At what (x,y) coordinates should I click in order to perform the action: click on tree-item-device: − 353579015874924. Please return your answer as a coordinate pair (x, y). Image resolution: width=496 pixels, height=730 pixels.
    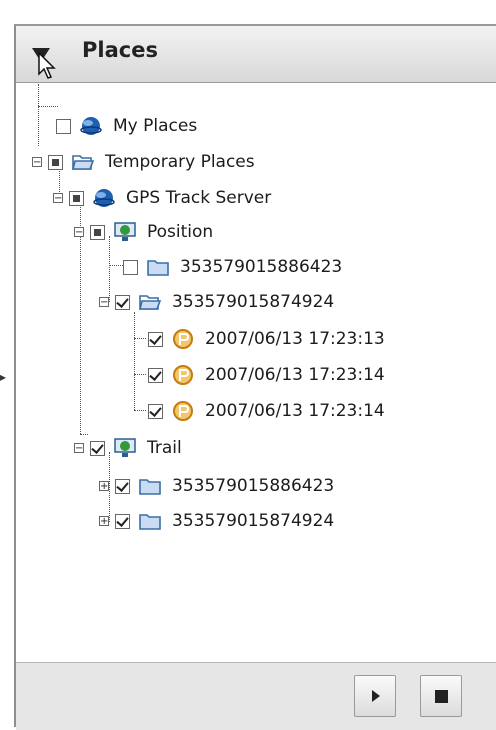
    Looking at the image, I should click on (216, 302).